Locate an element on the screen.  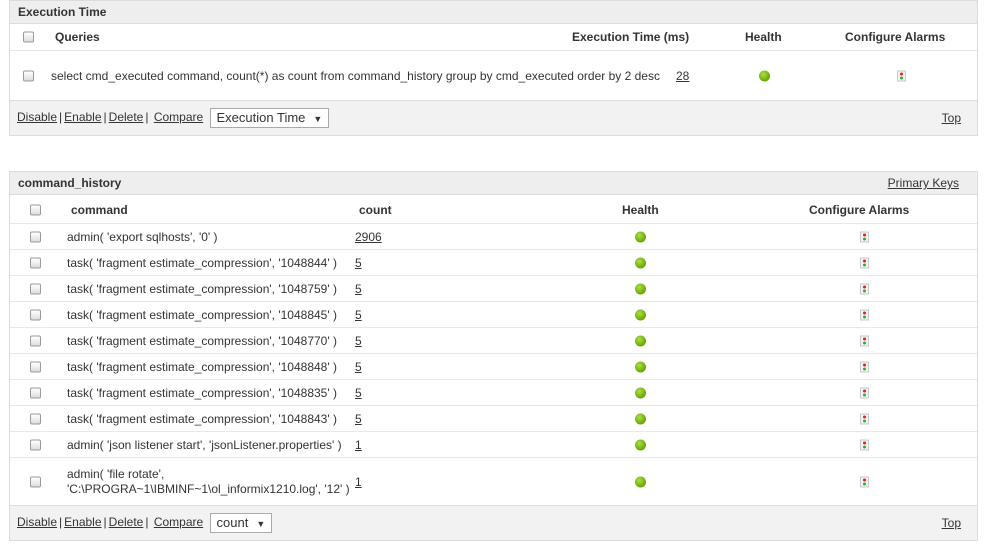
column-header-command: command is located at coordinates (99, 210).